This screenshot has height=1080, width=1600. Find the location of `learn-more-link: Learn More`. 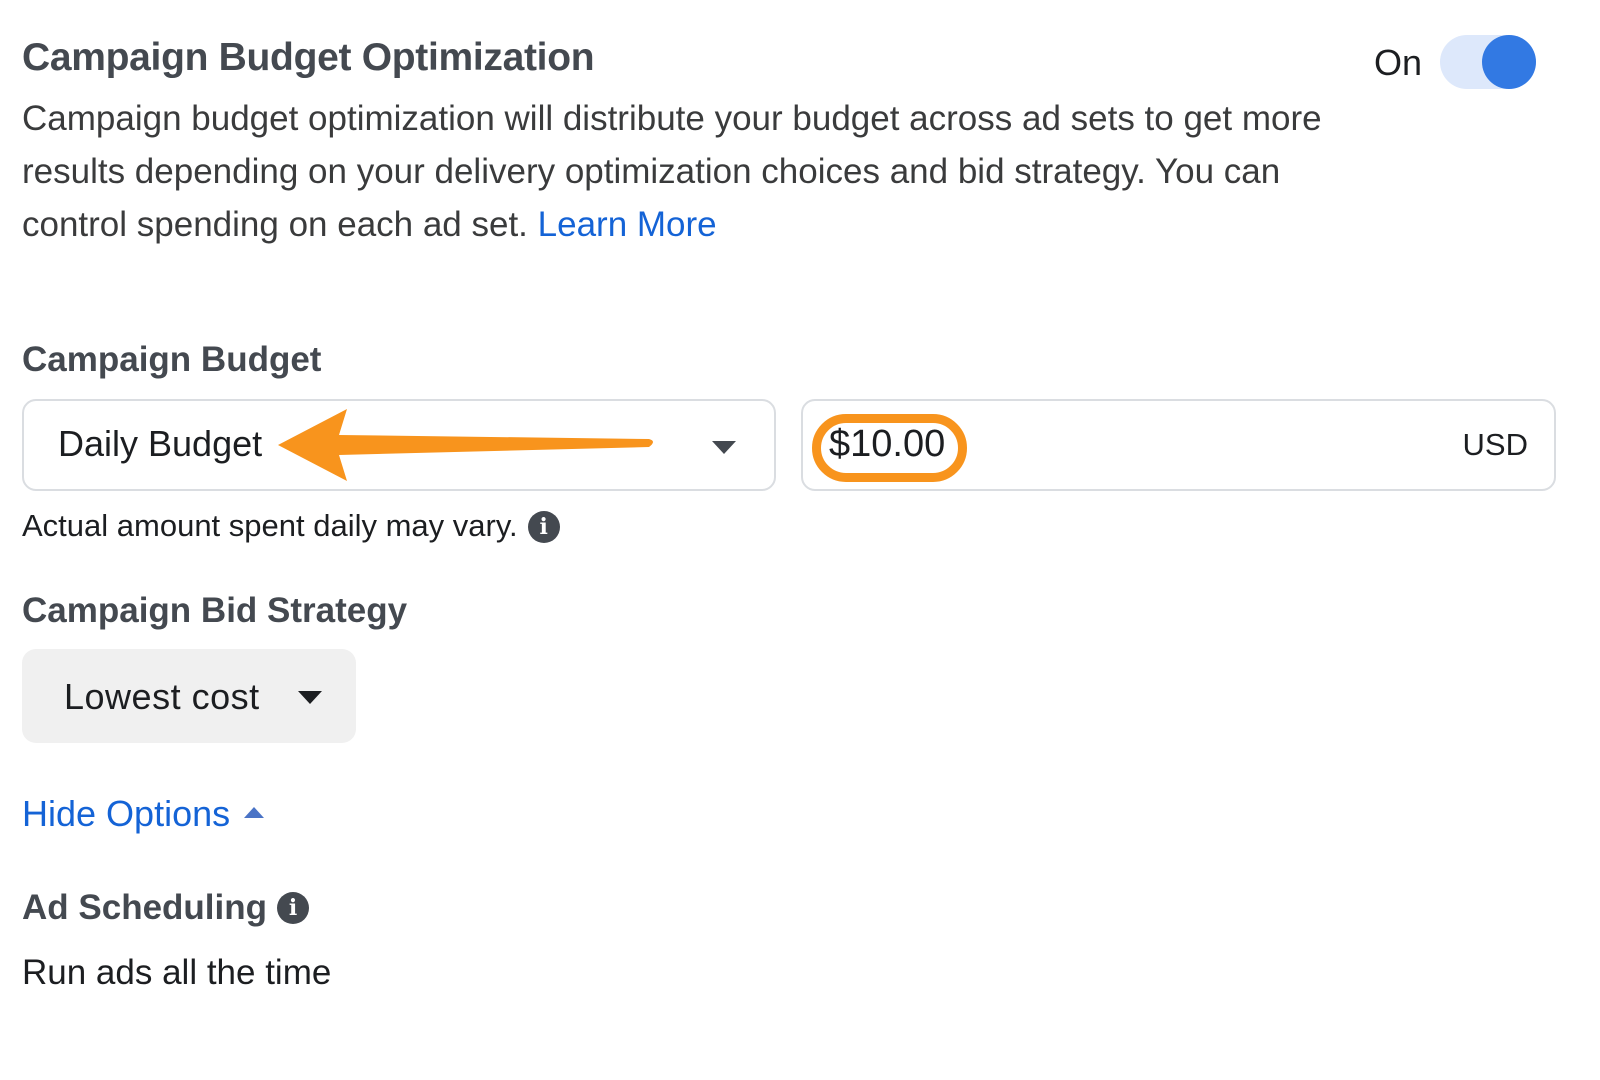

learn-more-link: Learn More is located at coordinates (627, 224).